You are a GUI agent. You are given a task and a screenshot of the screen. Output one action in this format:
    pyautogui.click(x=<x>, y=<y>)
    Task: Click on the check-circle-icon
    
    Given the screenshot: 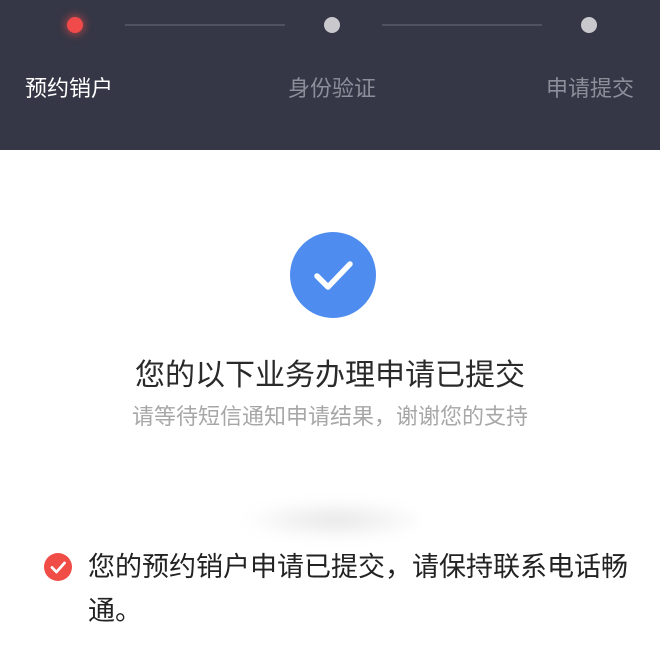 What is the action you would take?
    pyautogui.click(x=333, y=275)
    